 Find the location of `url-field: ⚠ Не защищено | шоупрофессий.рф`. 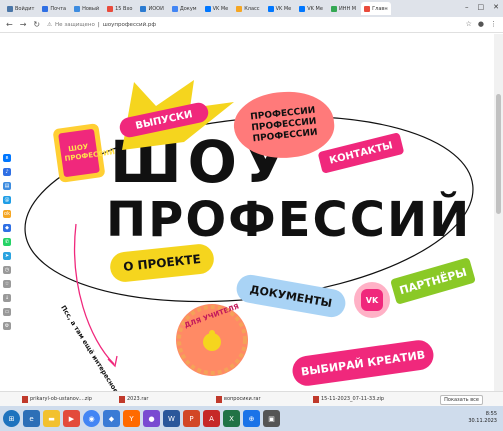

url-field: ⚠ Не защищено | шоупрофессий.рф is located at coordinates (101, 25).